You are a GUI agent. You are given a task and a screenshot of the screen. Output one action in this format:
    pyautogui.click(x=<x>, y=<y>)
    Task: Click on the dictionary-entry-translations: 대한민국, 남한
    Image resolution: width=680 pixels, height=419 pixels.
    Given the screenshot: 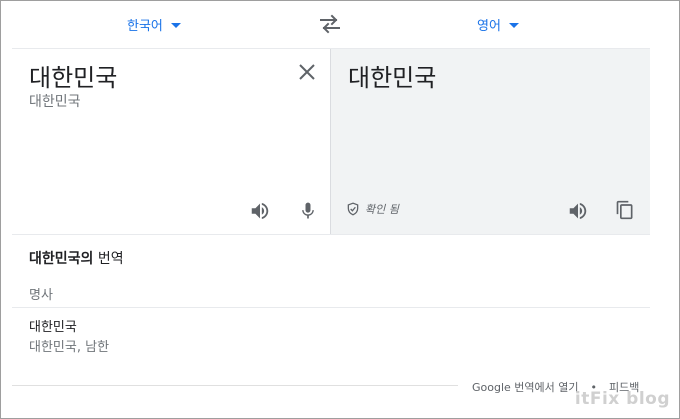 What is the action you would take?
    pyautogui.click(x=69, y=347)
    